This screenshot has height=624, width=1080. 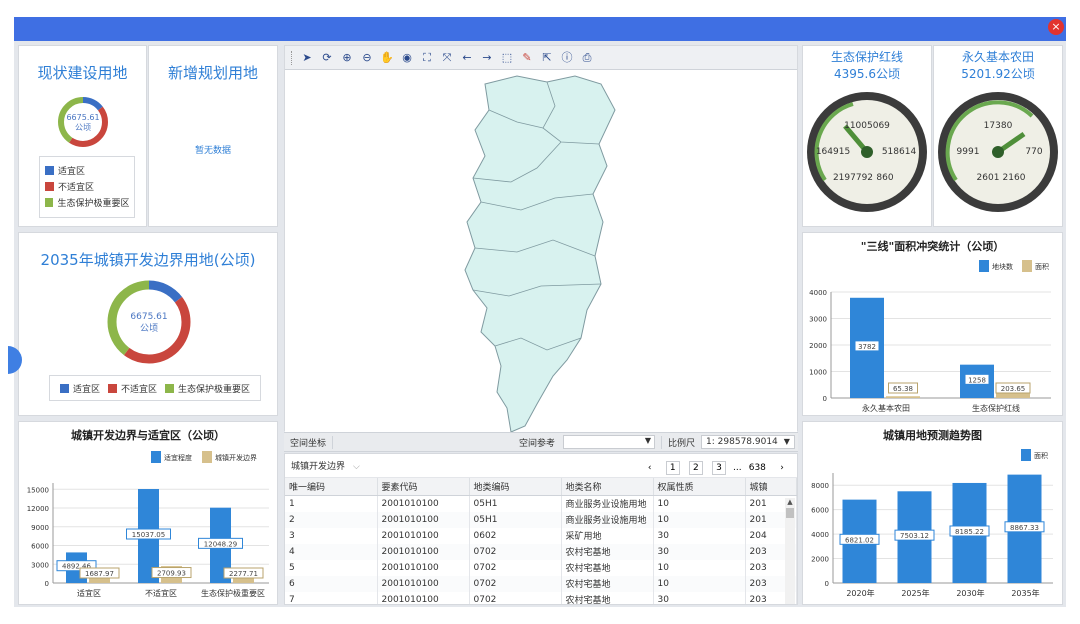 I want to click on table-header-row: 唯一编码 要素代码 地类编码 地类名称 权属性质 城镇, so click(x=541, y=487).